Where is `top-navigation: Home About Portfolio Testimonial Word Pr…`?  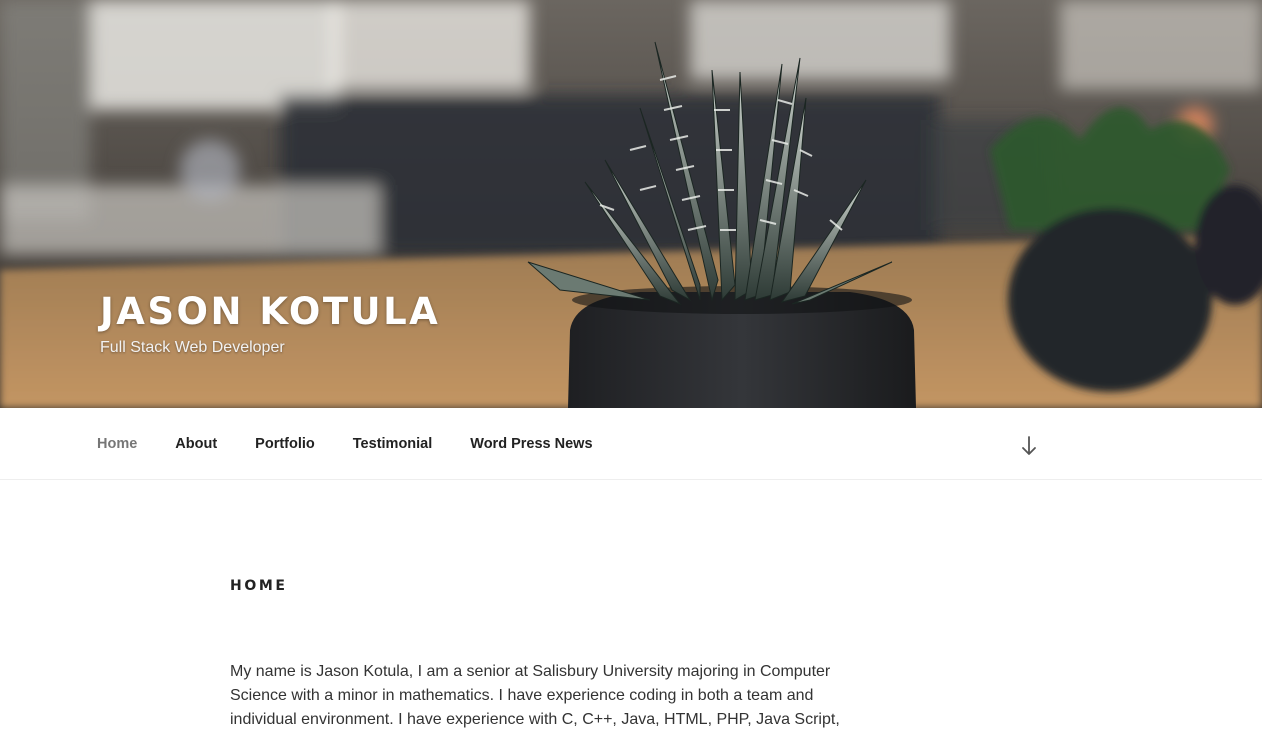
top-navigation: Home About Portfolio Testimonial Word Pr… is located at coordinates (631, 444).